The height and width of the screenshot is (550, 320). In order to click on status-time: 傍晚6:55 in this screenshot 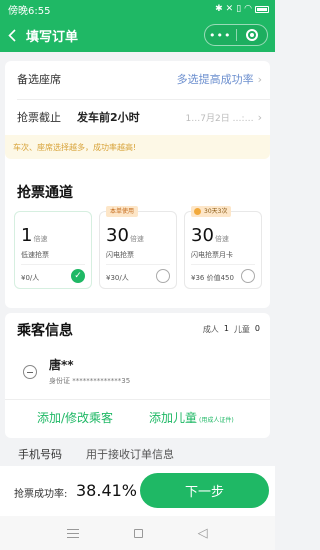, I will do `click(29, 11)`.